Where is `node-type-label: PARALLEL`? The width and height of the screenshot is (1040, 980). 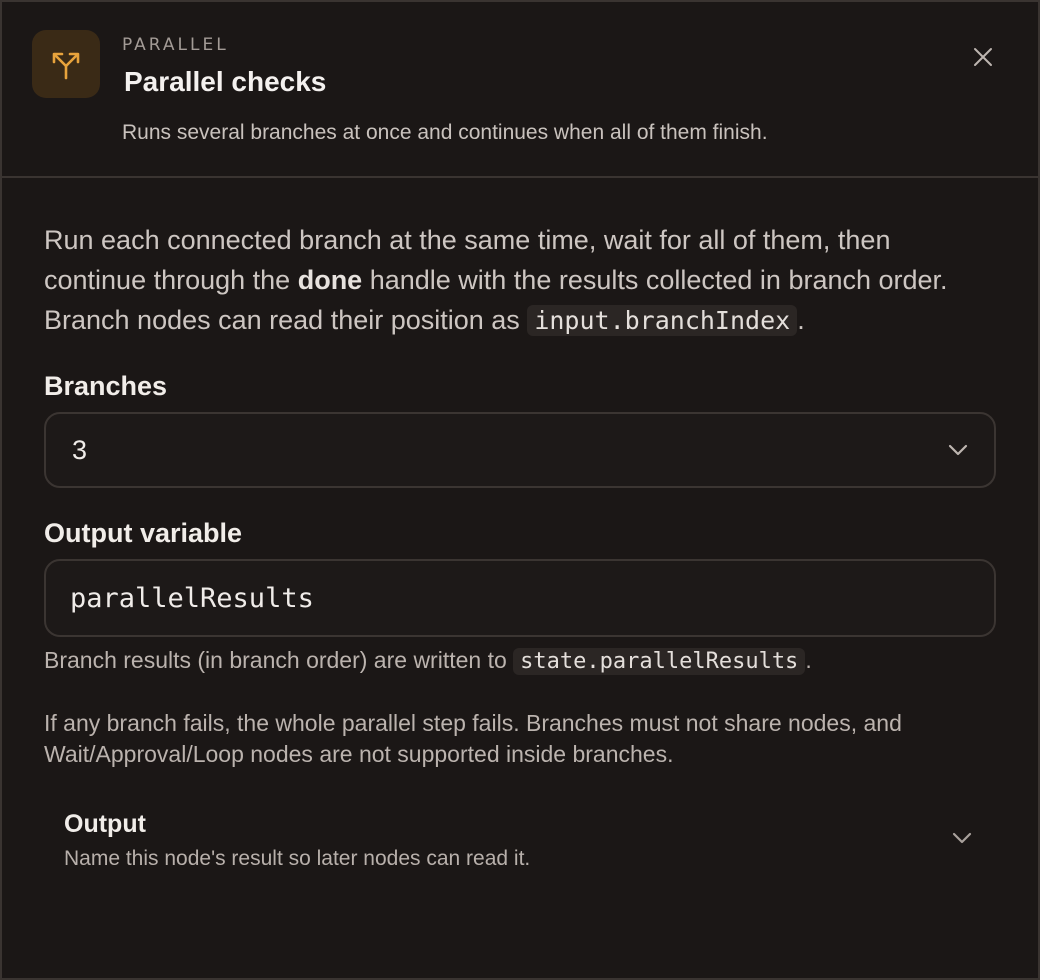
node-type-label: PARALLEL is located at coordinates (175, 45).